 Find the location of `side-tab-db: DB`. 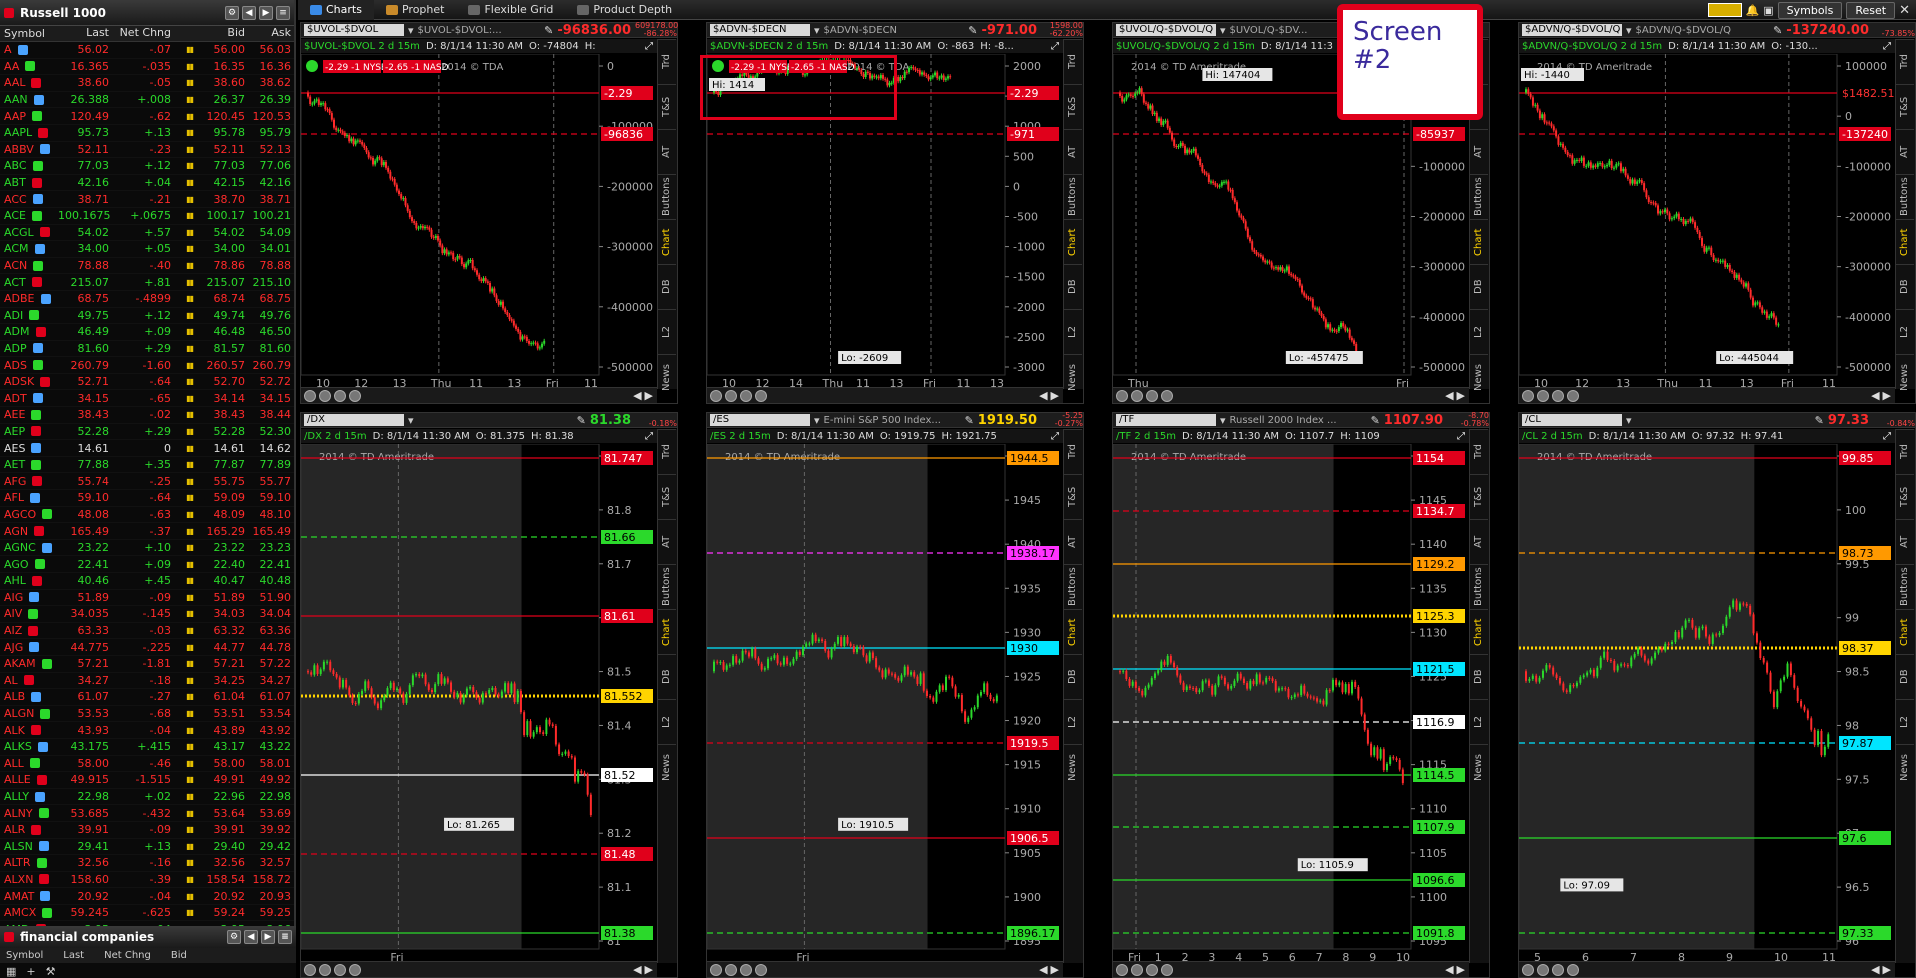

side-tab-db: DB is located at coordinates (1479, 676).